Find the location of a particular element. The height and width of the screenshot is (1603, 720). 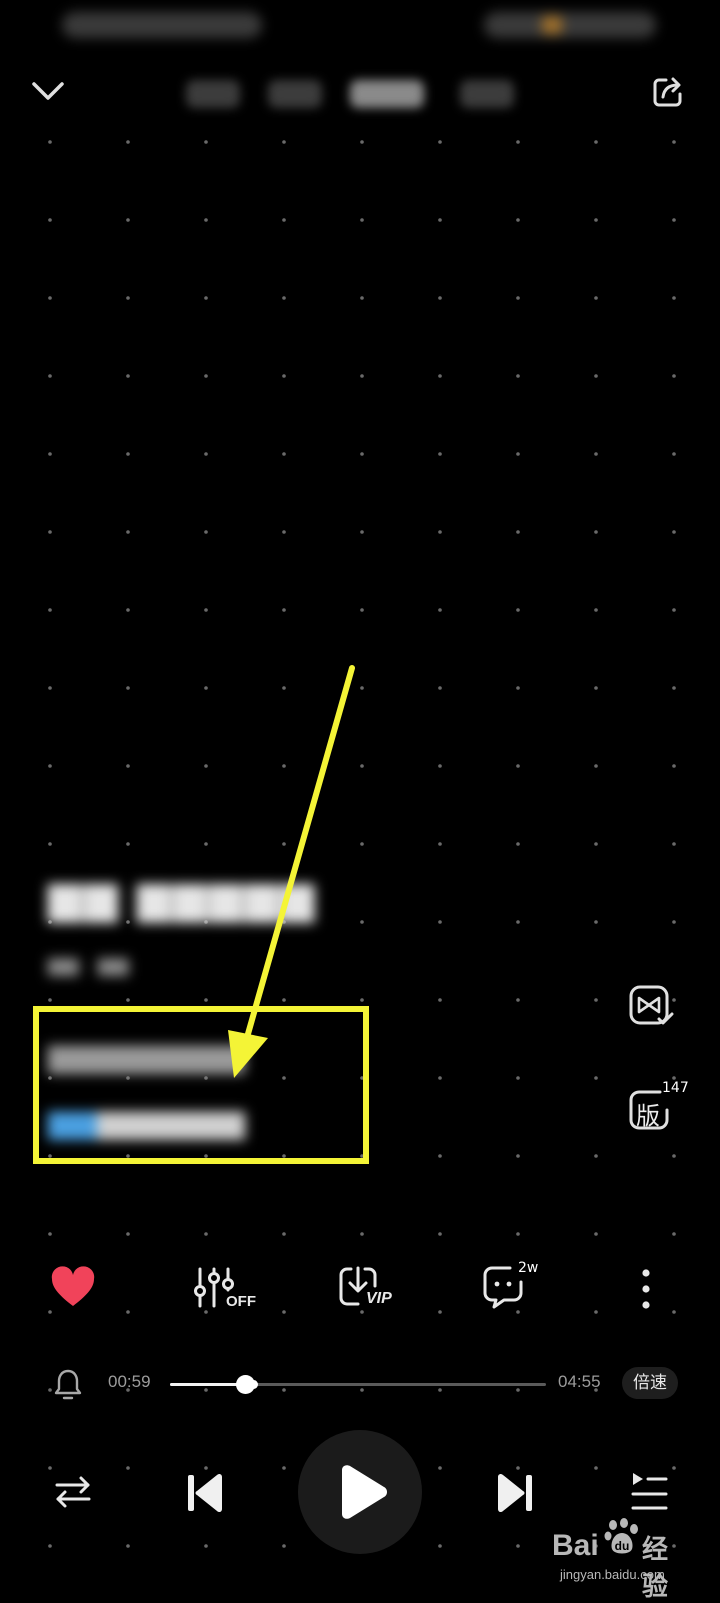

song-artist: ▆▆ ▆▆ is located at coordinates (88, 964).